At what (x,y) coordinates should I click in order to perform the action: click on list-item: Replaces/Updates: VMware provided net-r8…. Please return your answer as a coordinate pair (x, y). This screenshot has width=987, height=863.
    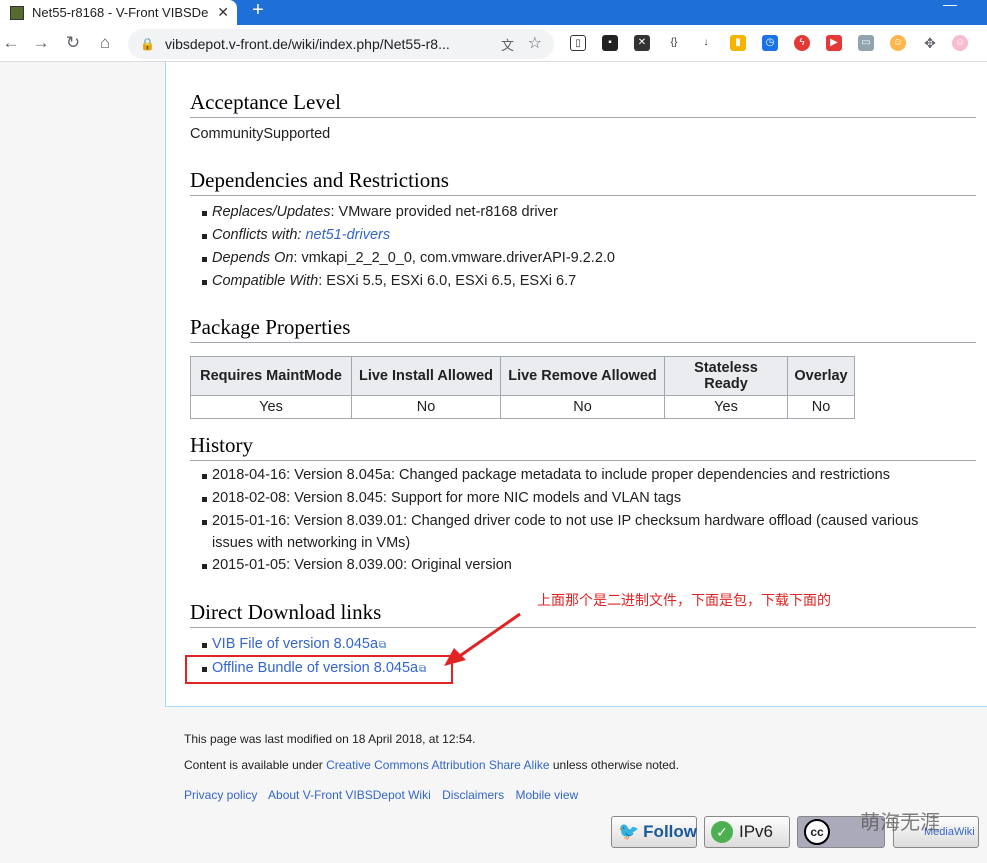
    Looking at the image, I should click on (408, 212).